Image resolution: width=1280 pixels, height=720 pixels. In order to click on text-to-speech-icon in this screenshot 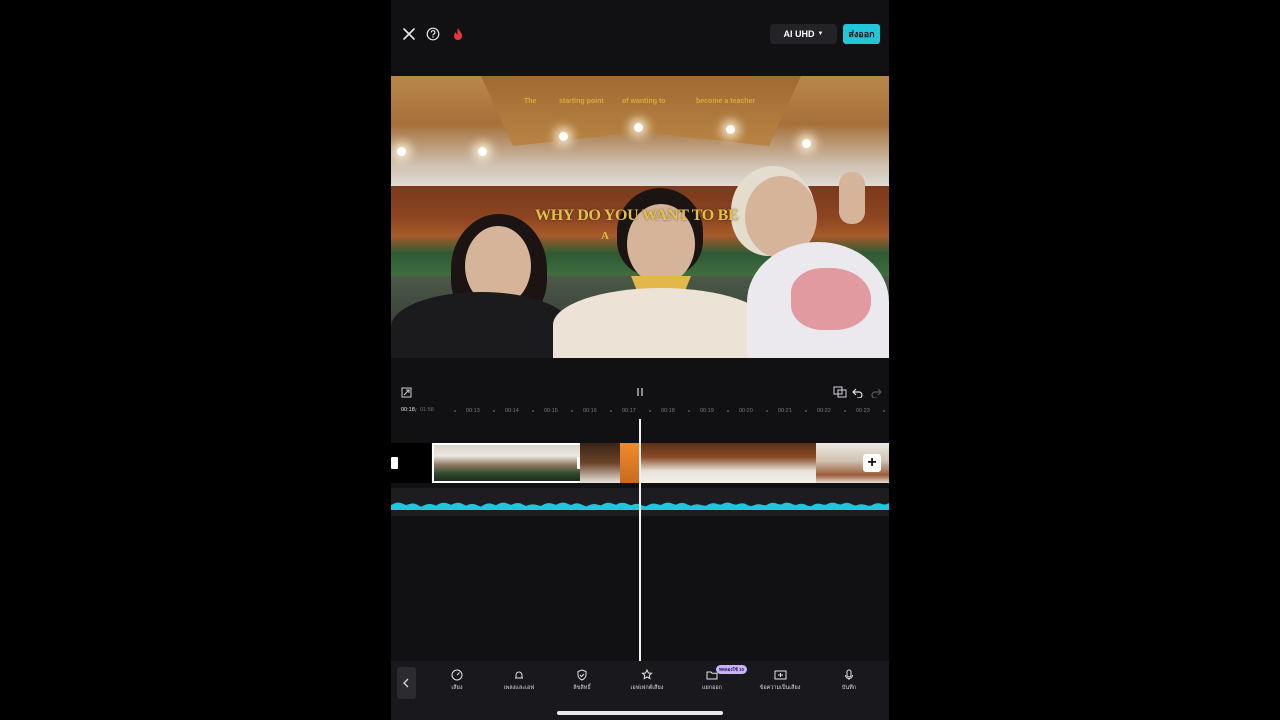, I will do `click(780, 675)`.